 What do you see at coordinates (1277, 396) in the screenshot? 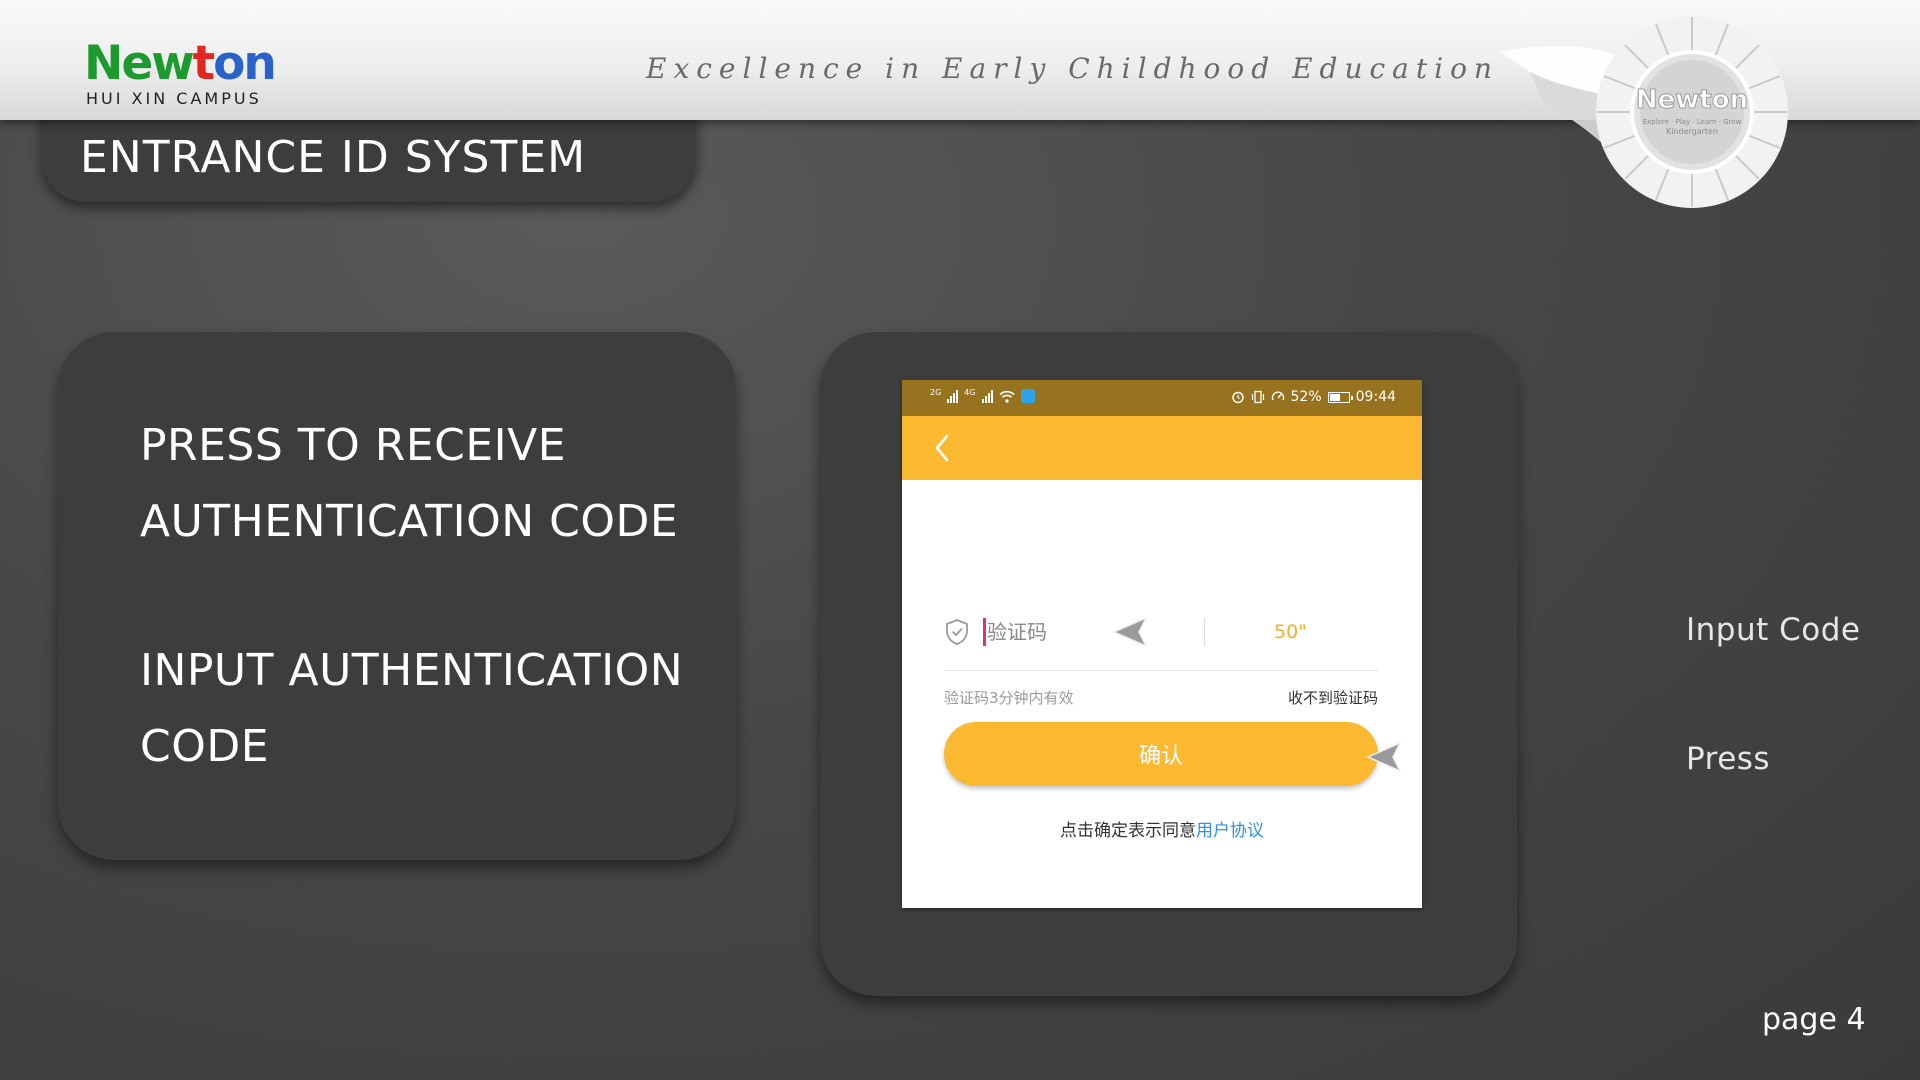
I see `speed-icon` at bounding box center [1277, 396].